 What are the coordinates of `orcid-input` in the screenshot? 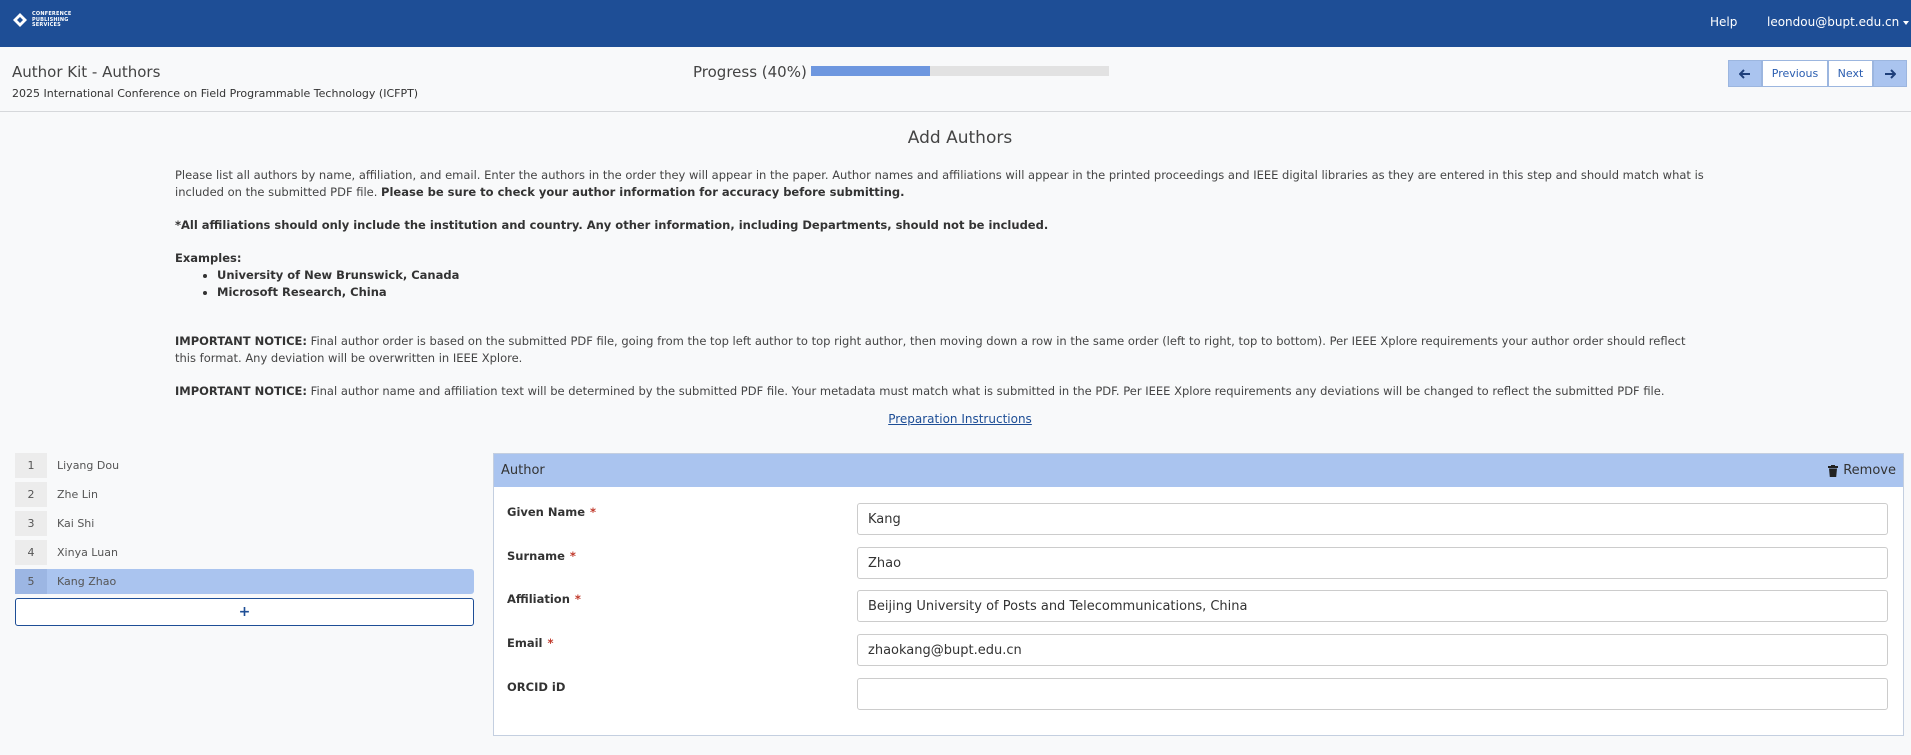 It's located at (1372, 694).